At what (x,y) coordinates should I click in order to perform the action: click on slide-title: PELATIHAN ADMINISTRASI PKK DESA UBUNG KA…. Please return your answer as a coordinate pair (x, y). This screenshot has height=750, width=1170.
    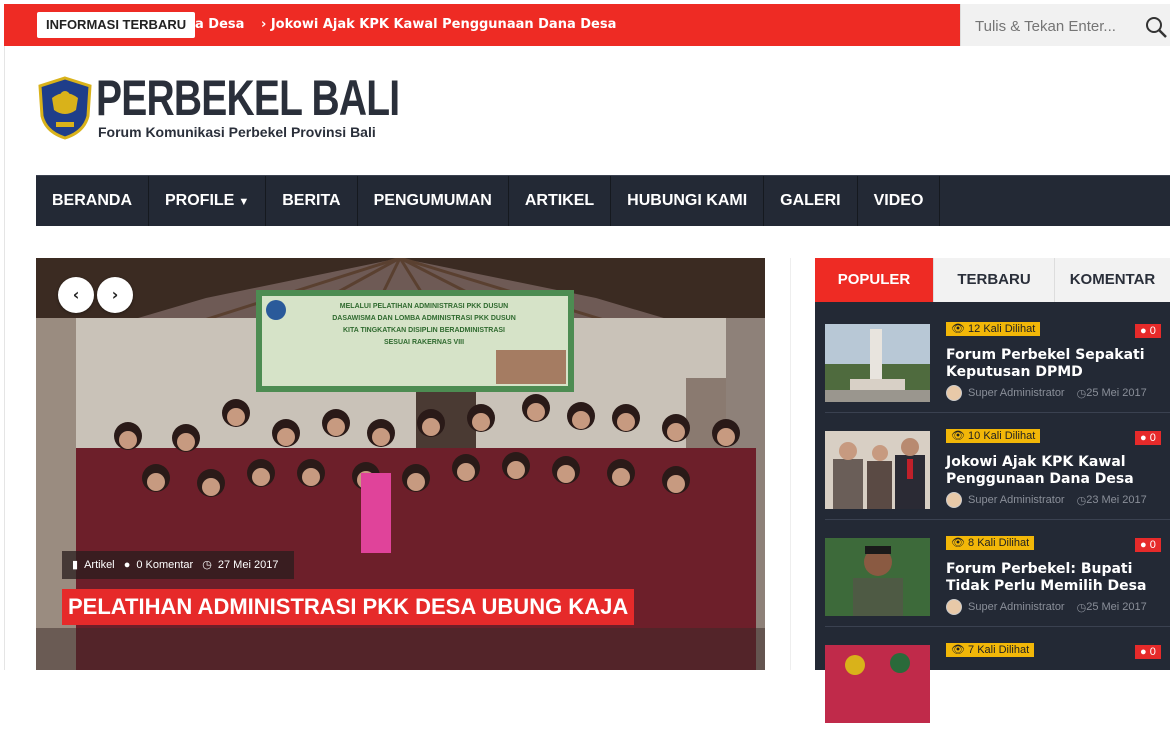
    Looking at the image, I should click on (348, 607).